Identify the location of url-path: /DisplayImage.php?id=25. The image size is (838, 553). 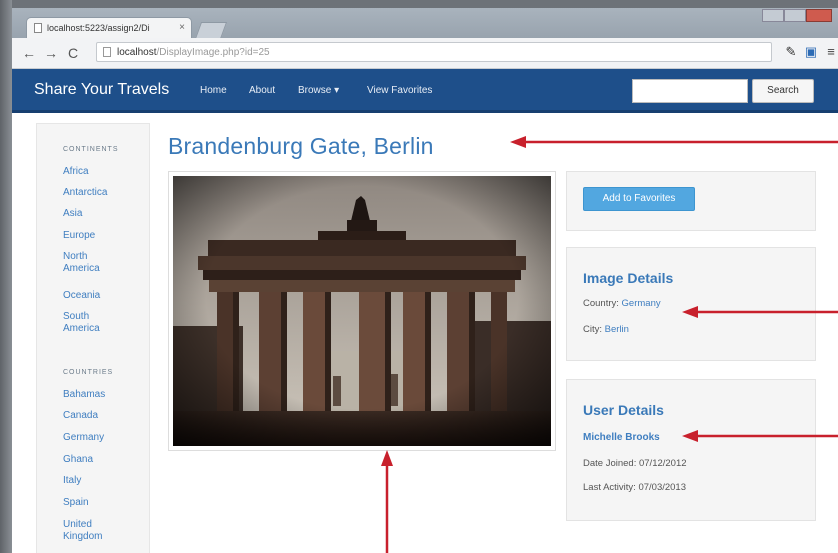
(213, 52).